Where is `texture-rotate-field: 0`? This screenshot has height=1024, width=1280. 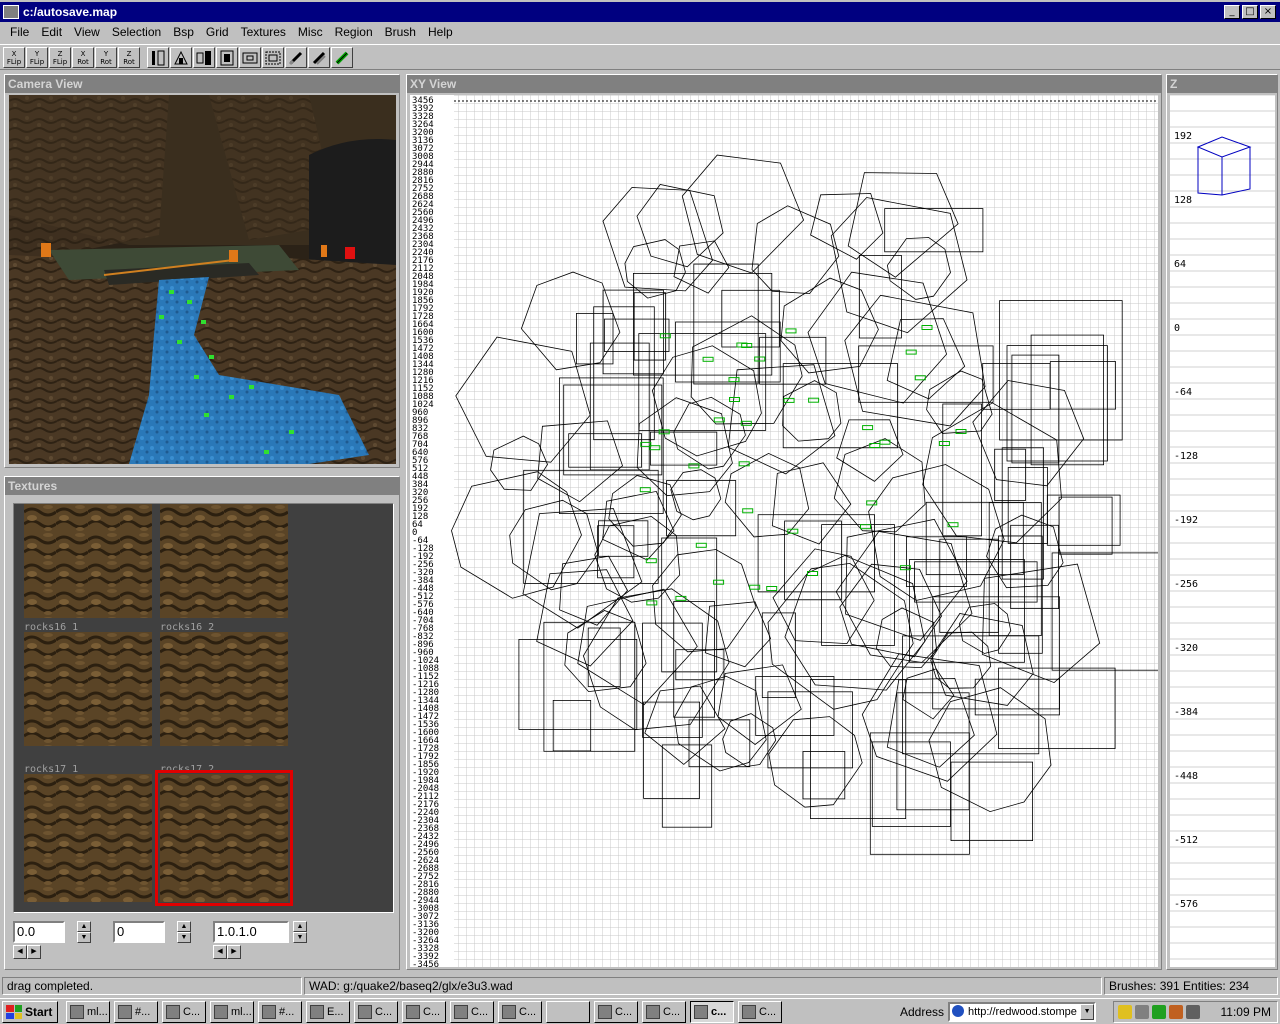 texture-rotate-field: 0 is located at coordinates (139, 932).